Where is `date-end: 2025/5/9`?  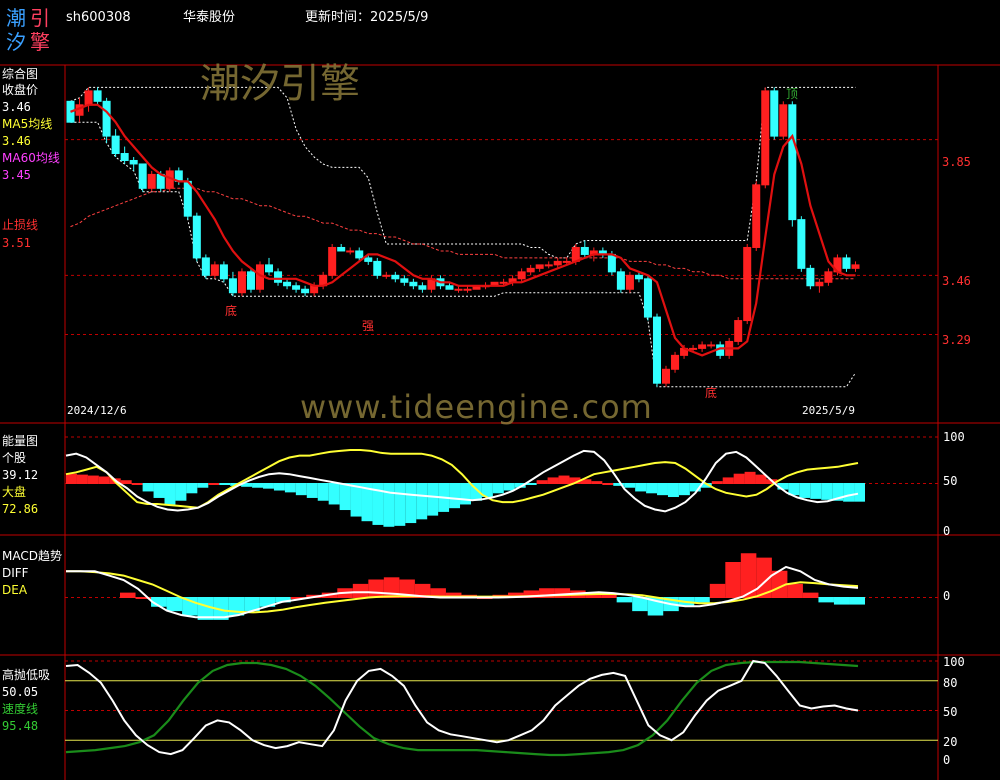 date-end: 2025/5/9 is located at coordinates (828, 410).